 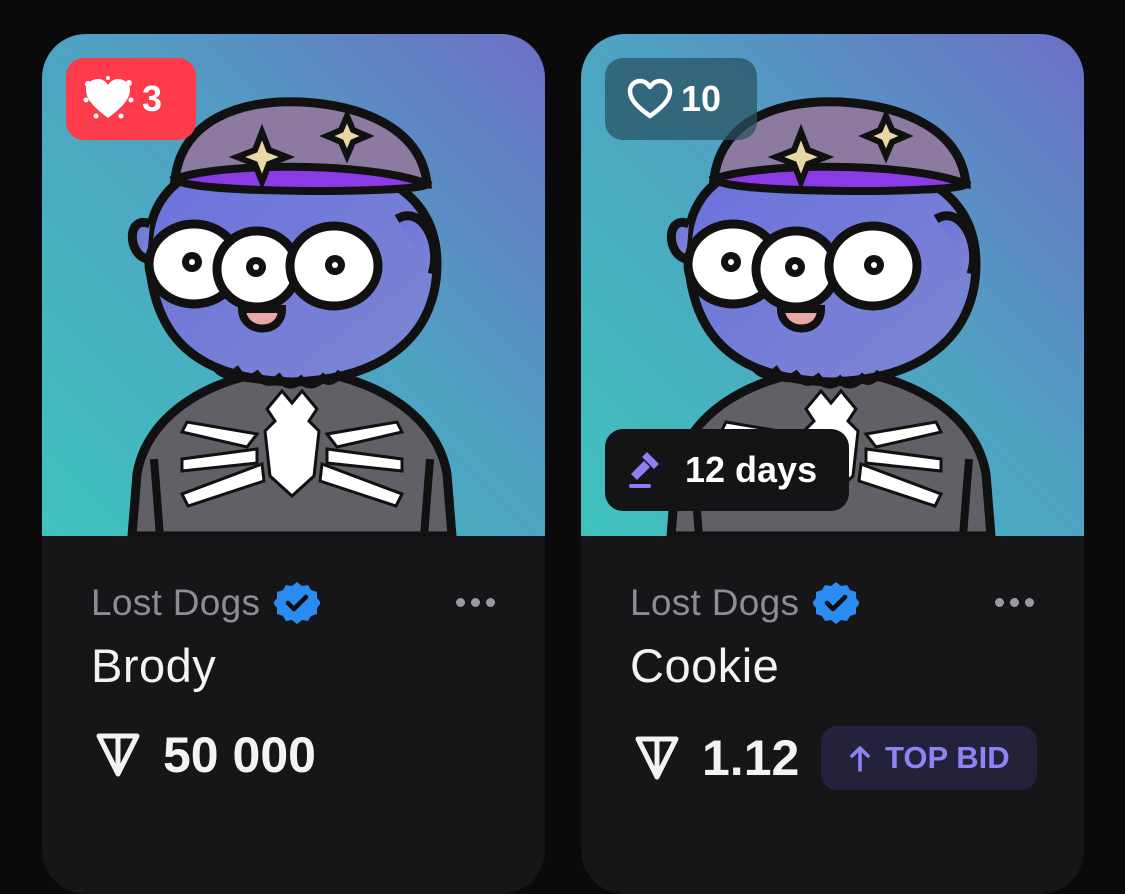 I want to click on top-bid-badge: TOP BID, so click(x=929, y=758).